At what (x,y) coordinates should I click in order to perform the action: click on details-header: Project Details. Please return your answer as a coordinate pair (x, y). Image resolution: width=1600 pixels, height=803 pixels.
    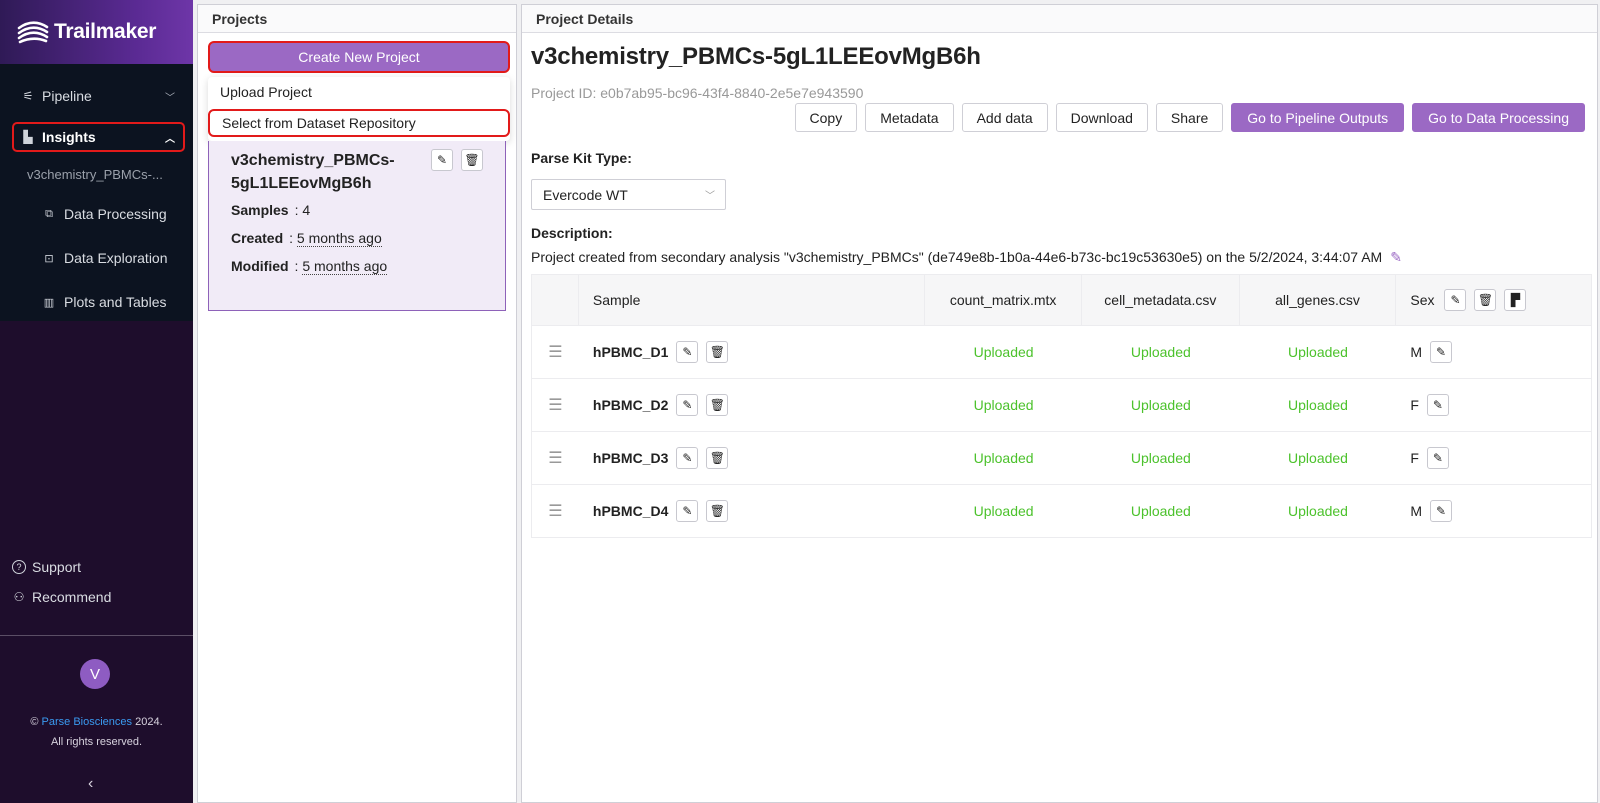
    Looking at the image, I should click on (1059, 19).